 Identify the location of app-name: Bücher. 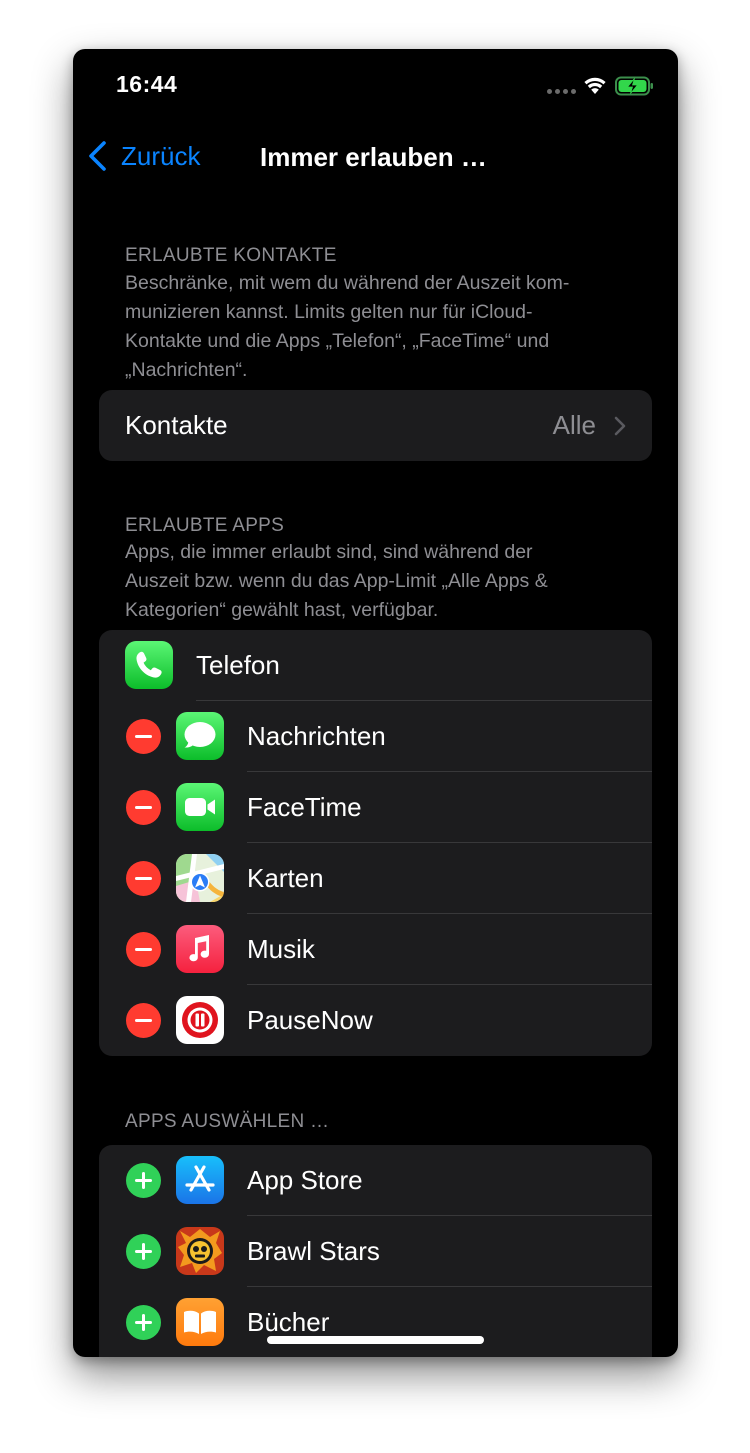
(288, 1322).